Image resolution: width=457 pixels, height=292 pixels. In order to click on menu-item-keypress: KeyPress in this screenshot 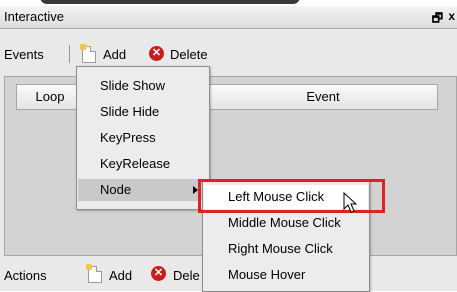, I will do `click(143, 138)`.